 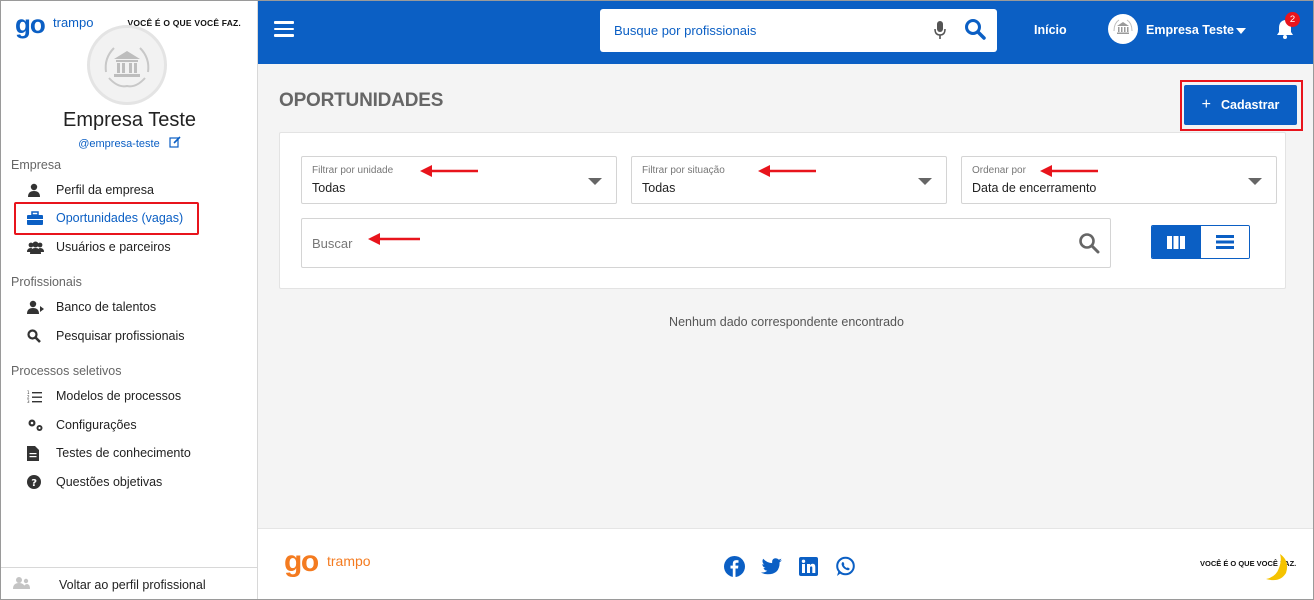 I want to click on question-icon: ?, so click(x=36, y=482).